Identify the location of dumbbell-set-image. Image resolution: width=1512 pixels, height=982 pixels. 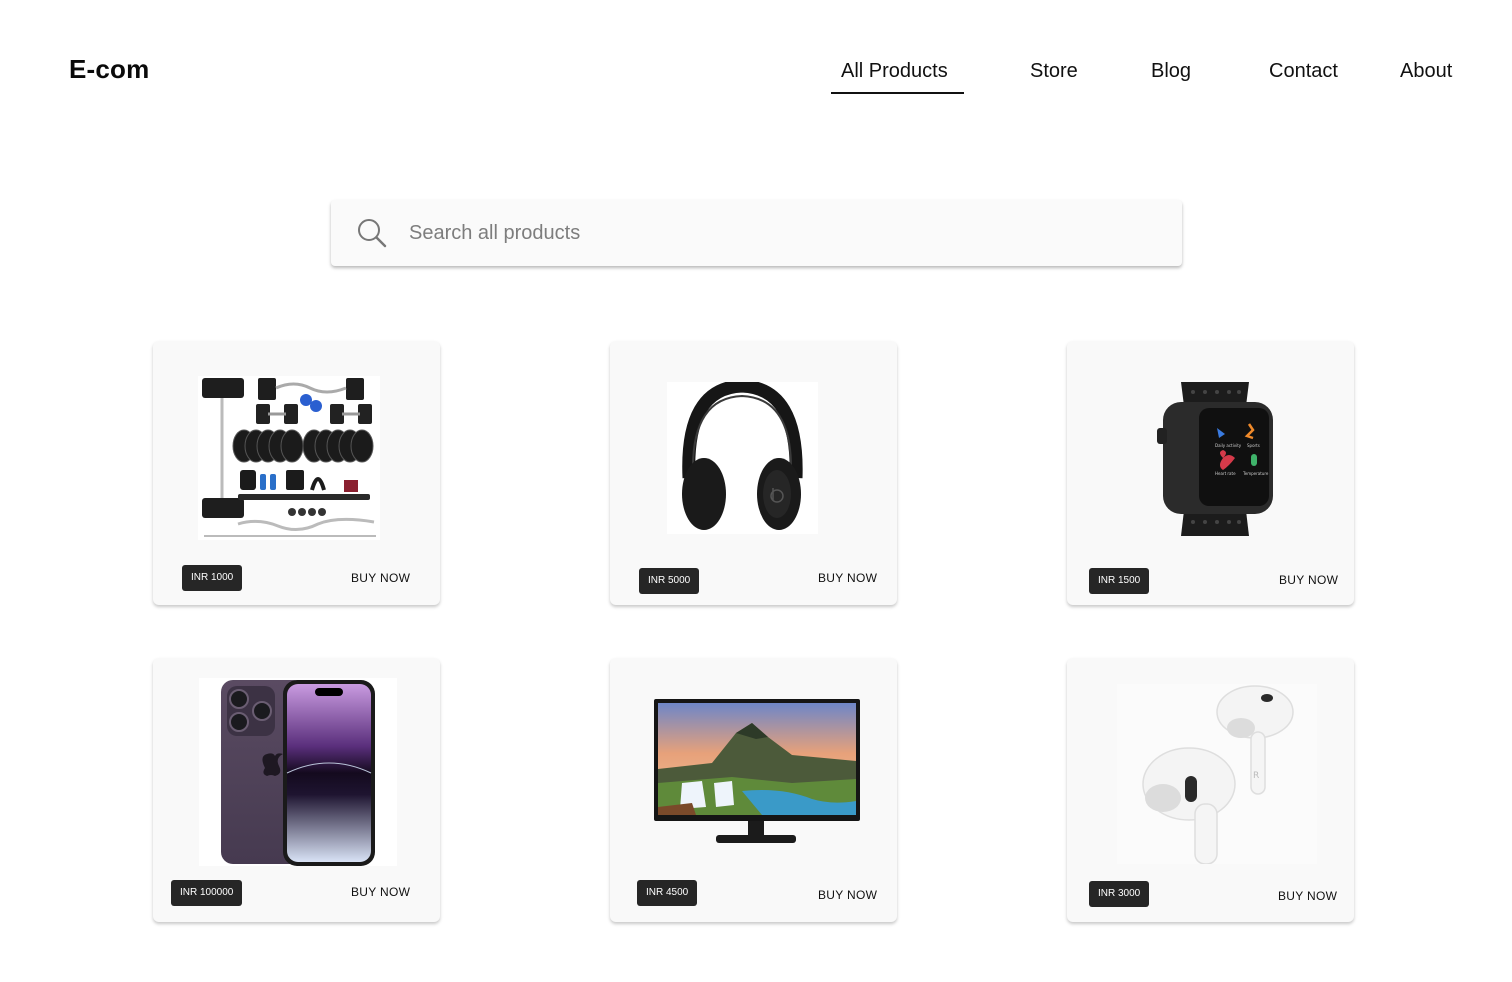
(289, 458).